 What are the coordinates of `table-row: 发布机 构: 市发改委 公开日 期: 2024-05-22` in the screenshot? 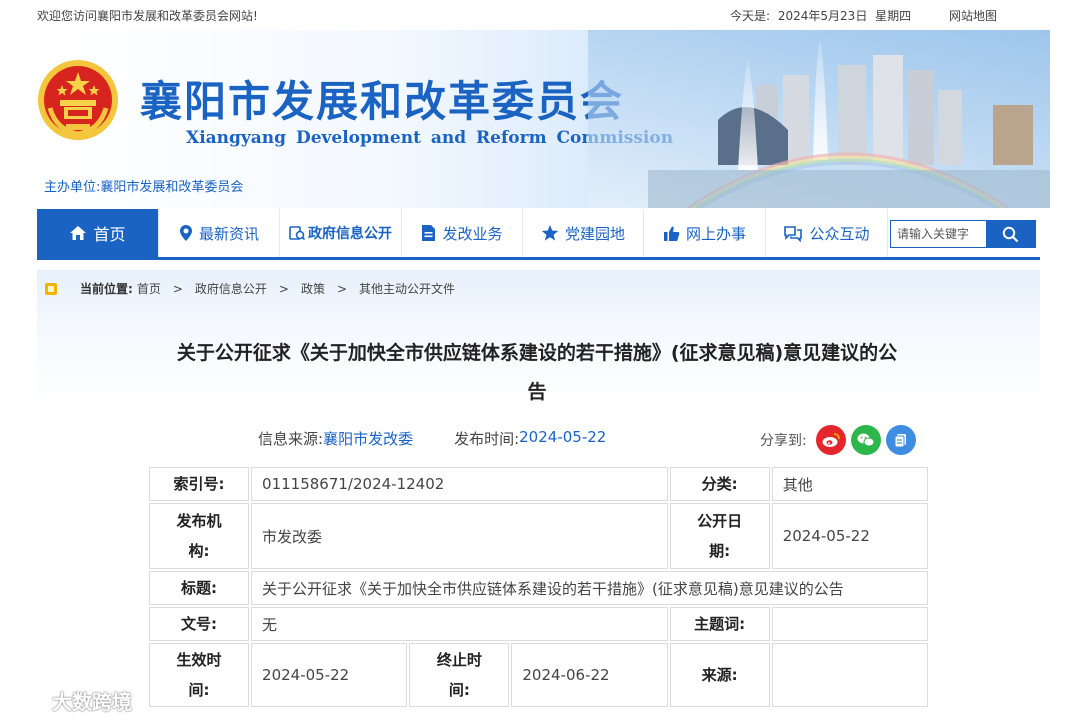 It's located at (538, 536).